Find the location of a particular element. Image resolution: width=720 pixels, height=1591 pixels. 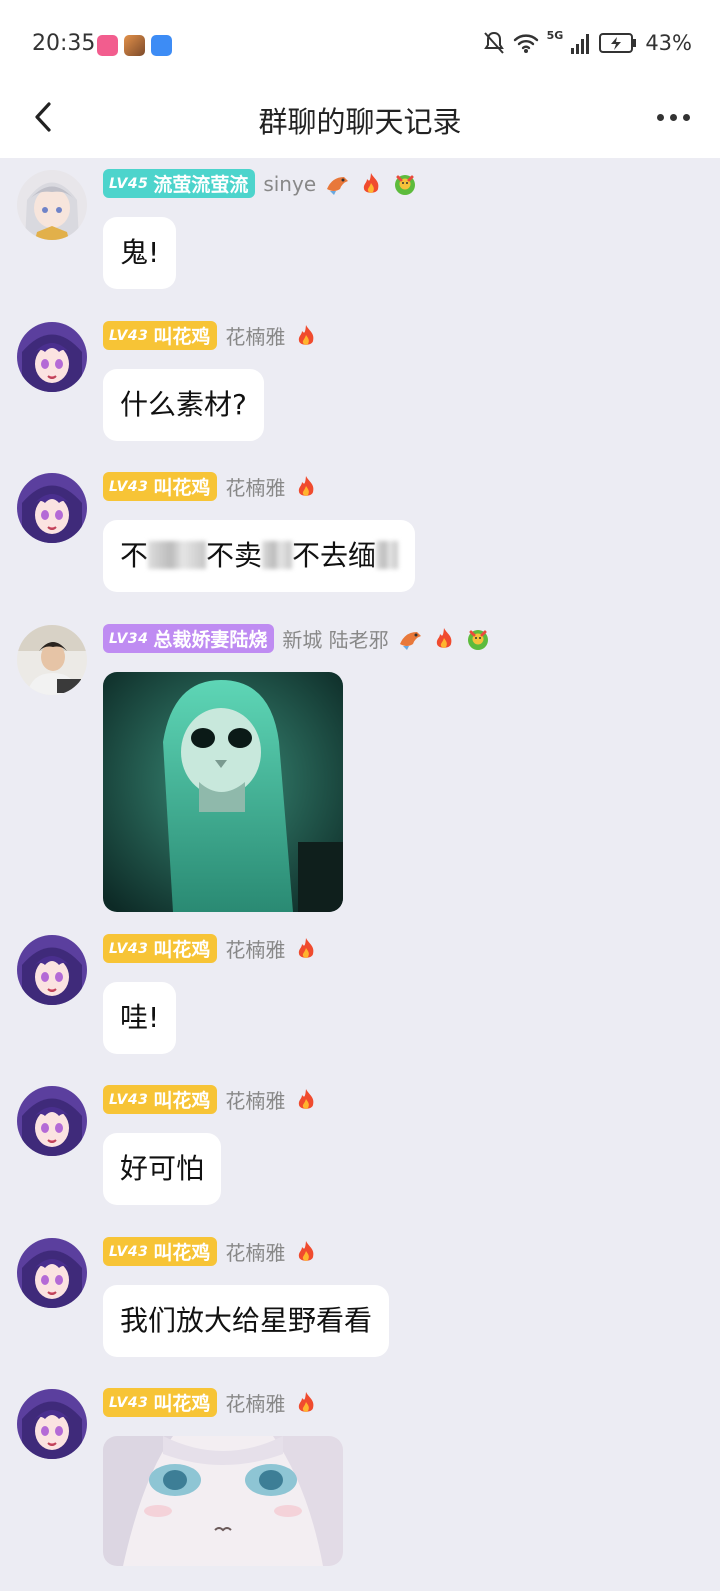

chat-message: LV43 叫花鸡 花楠雅 什么素材? is located at coordinates (360, 385).